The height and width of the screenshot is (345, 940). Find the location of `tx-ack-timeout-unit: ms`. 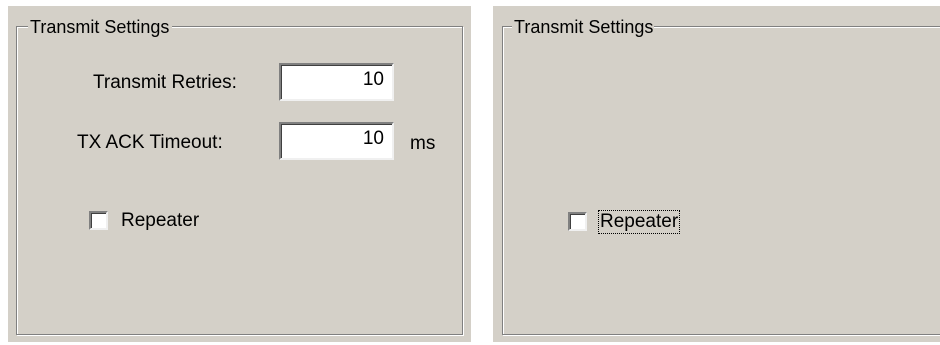

tx-ack-timeout-unit: ms is located at coordinates (423, 143).